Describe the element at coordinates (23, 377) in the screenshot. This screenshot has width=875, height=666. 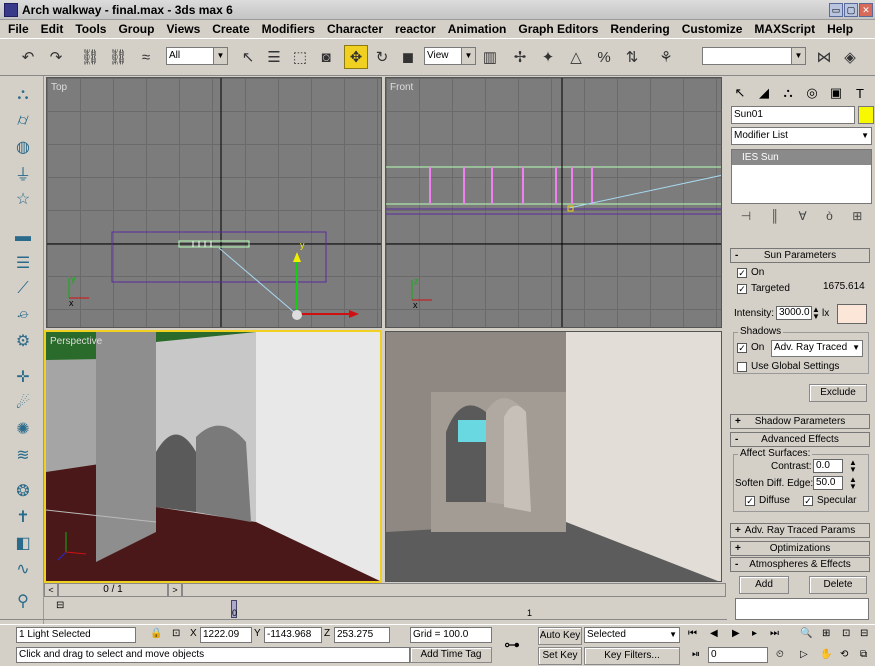
I see `helper-icon: ✛` at that location.